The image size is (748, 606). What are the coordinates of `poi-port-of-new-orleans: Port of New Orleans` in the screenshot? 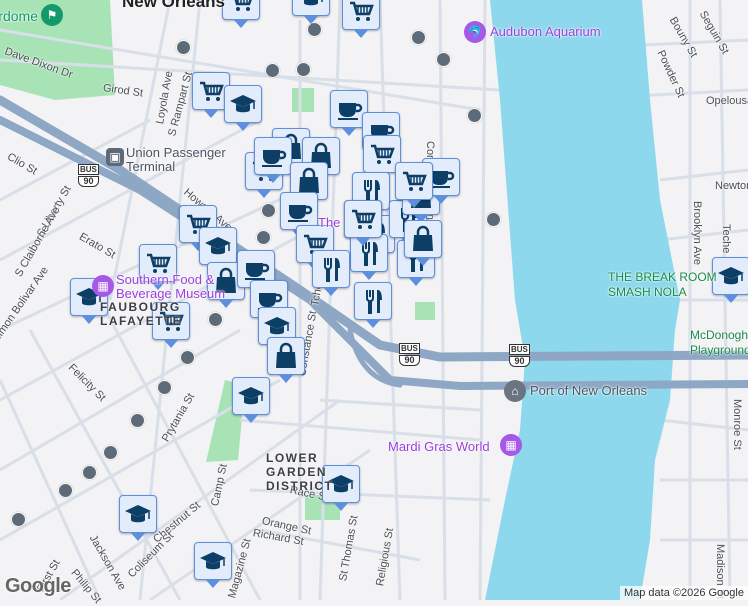 It's located at (588, 391).